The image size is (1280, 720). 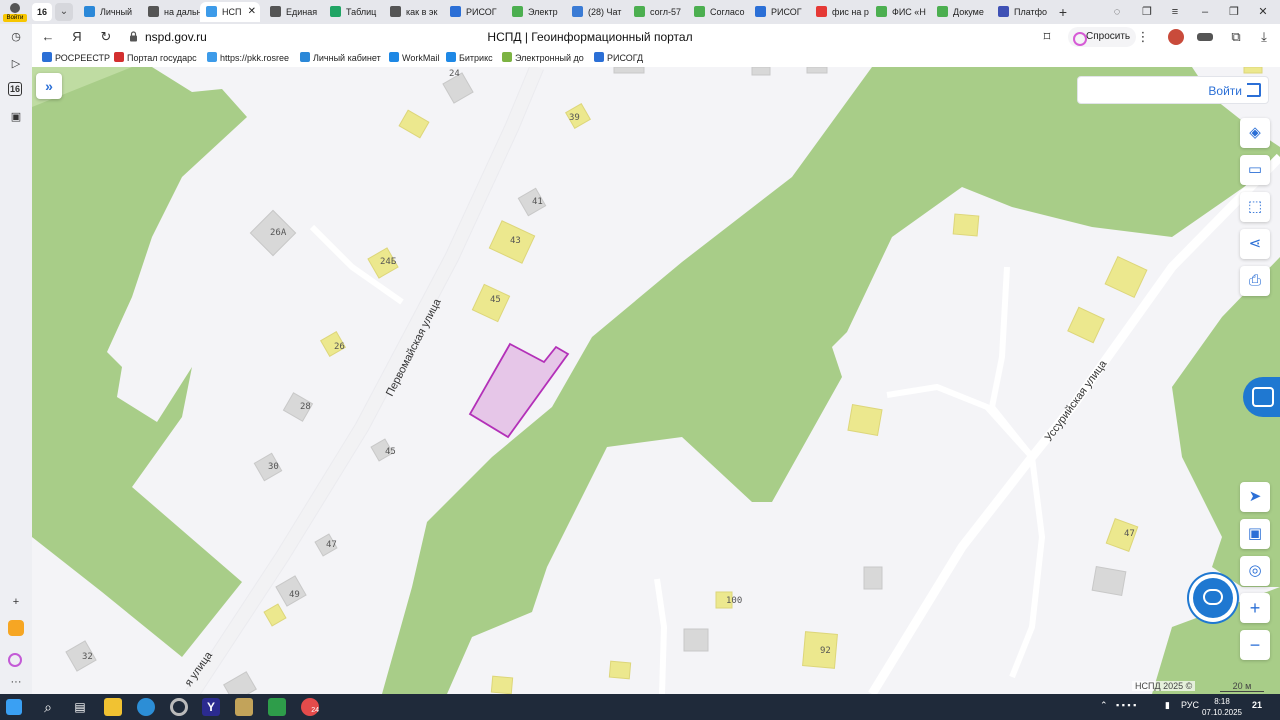 What do you see at coordinates (783, 12) in the screenshot?
I see `tab-12: РИСОГ` at bounding box center [783, 12].